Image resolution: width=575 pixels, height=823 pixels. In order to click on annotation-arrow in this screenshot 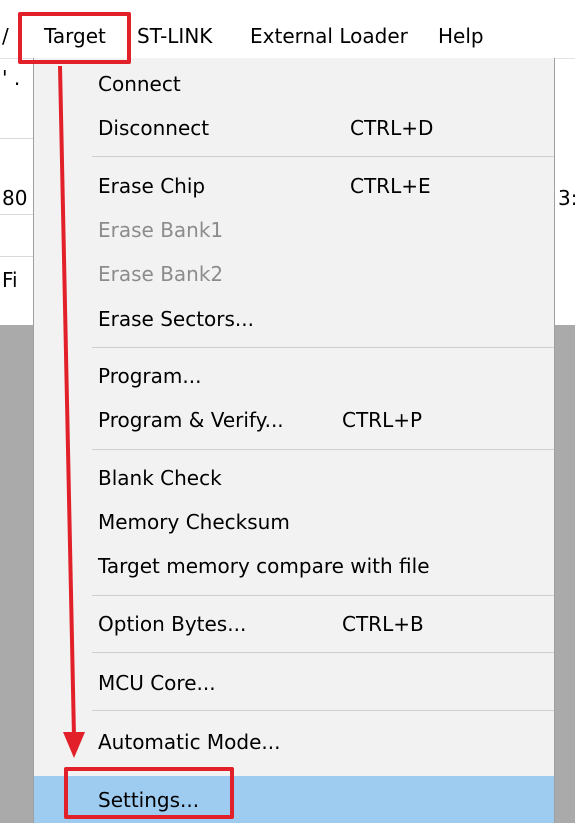, I will do `click(71, 411)`.